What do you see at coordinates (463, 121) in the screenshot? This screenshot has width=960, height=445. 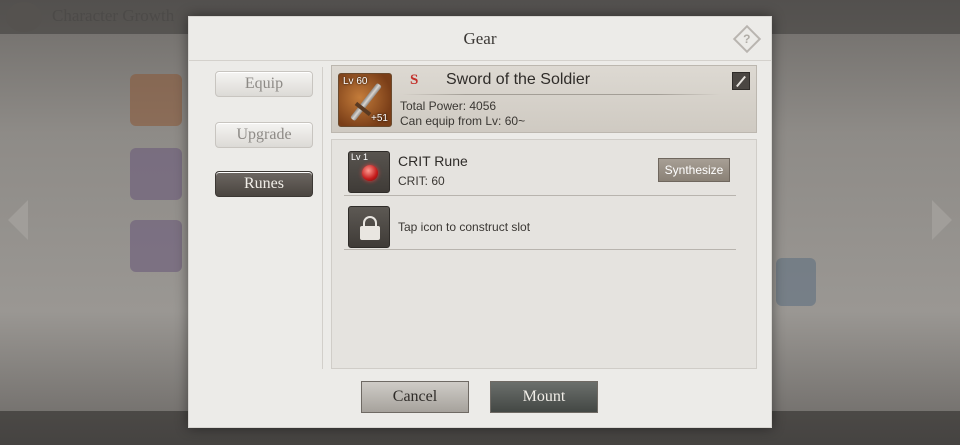 I see `item-equip-requirement: Can equip from Lv: 60~` at bounding box center [463, 121].